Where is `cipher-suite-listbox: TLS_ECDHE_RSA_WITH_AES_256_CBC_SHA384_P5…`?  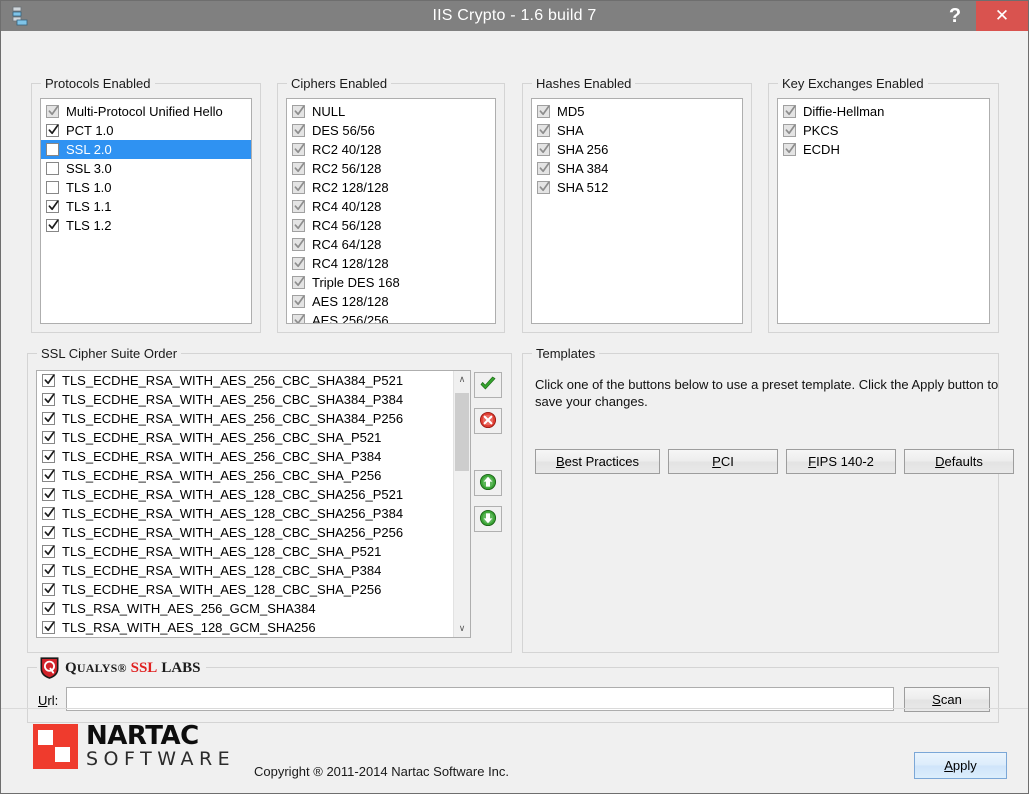 cipher-suite-listbox: TLS_ECDHE_RSA_WITH_AES_256_CBC_SHA384_P5… is located at coordinates (253, 504).